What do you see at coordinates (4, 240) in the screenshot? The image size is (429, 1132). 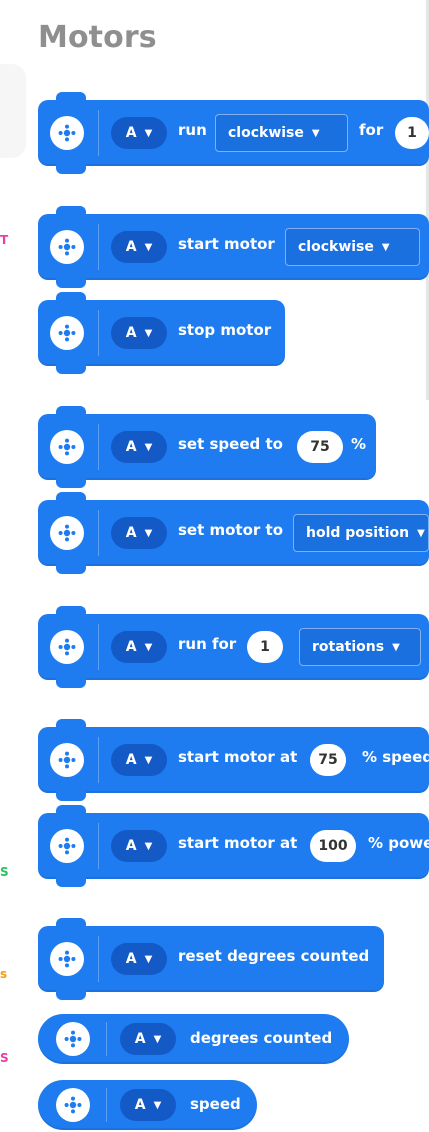 I see `margin-mark: T` at bounding box center [4, 240].